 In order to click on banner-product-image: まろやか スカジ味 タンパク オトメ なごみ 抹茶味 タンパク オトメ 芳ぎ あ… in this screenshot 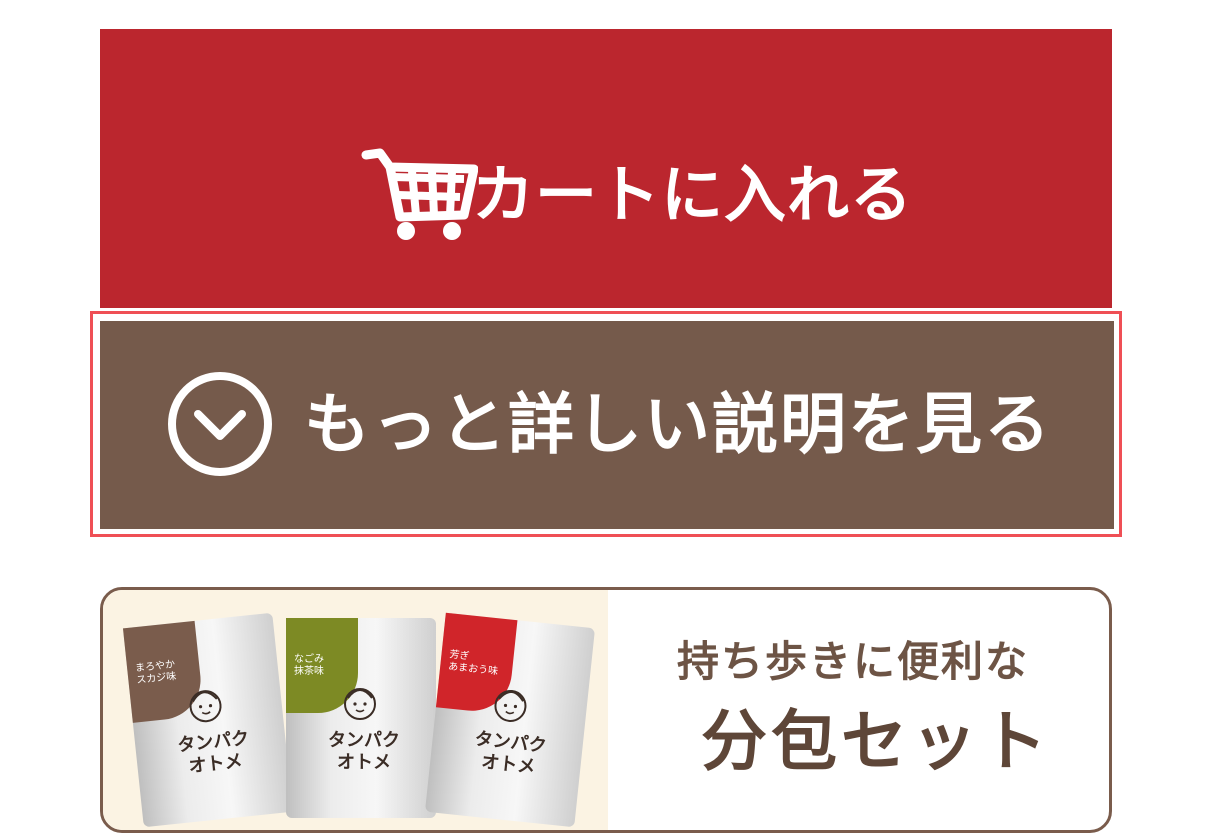, I will do `click(355, 710)`.